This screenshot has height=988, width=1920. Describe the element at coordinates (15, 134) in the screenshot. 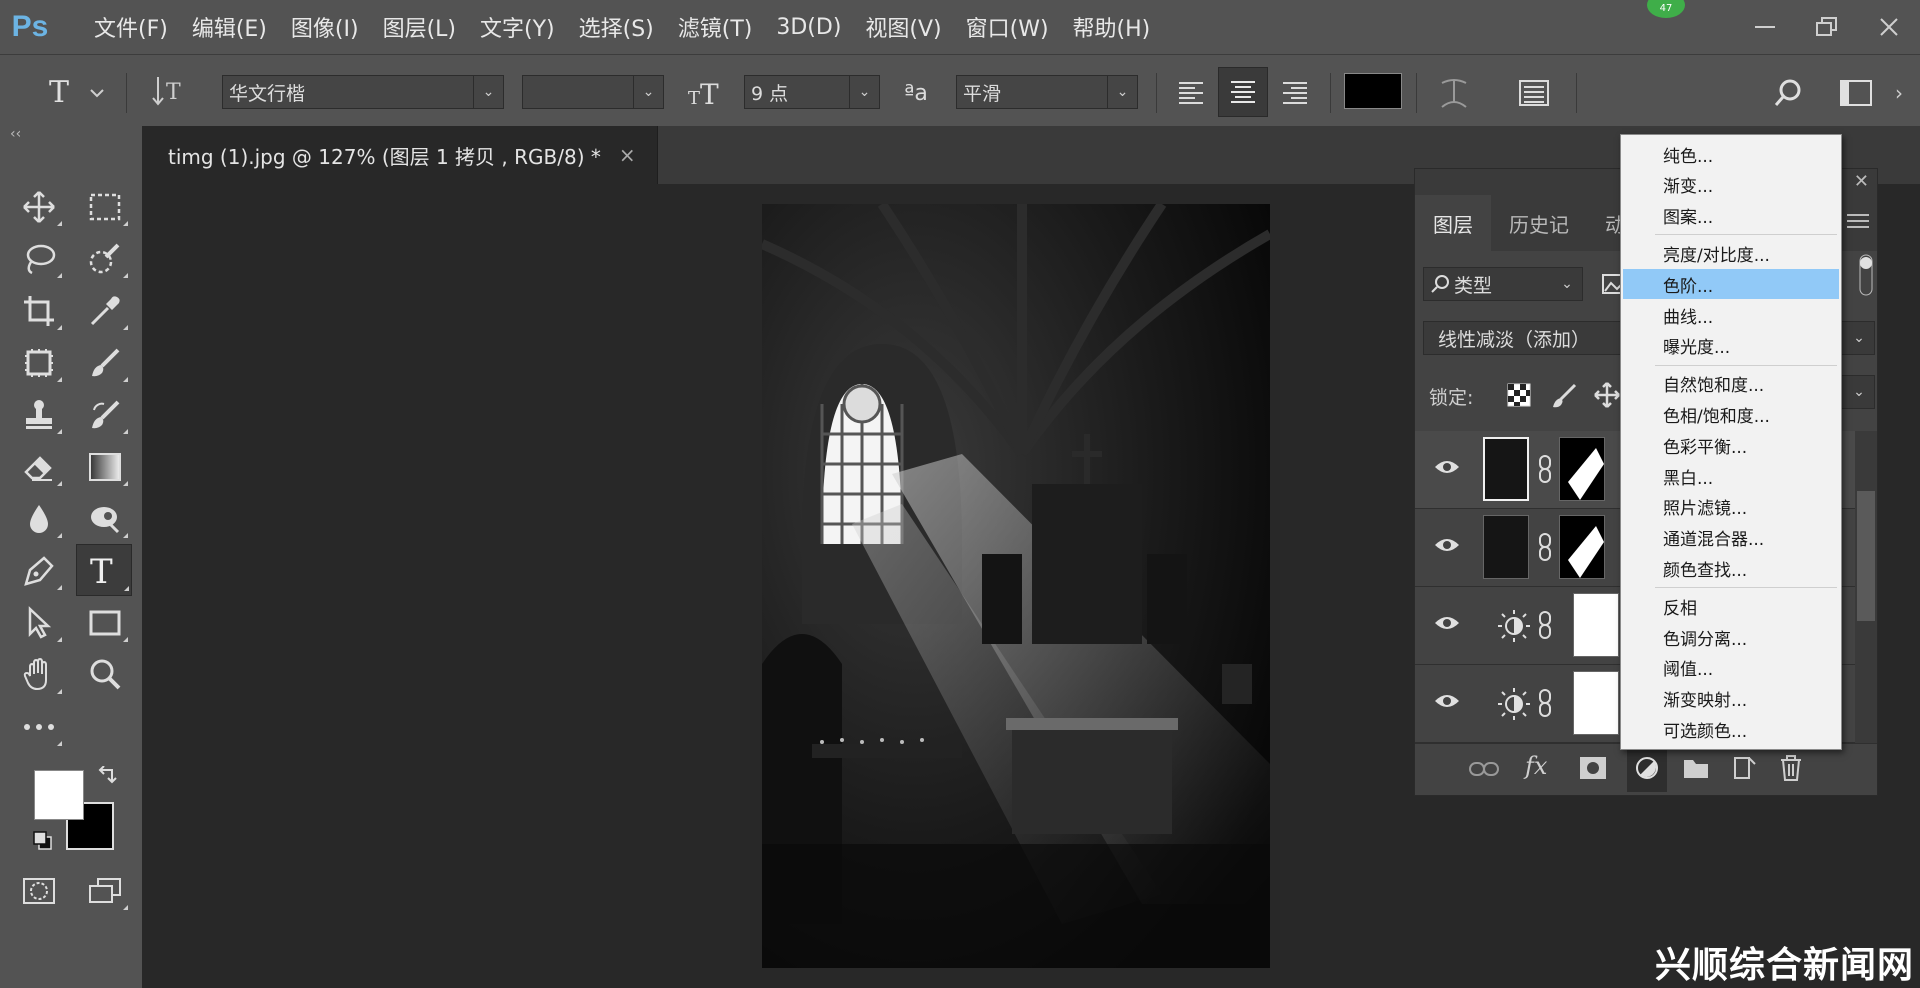

I see `collapse-panel-icon: ‹‹` at that location.